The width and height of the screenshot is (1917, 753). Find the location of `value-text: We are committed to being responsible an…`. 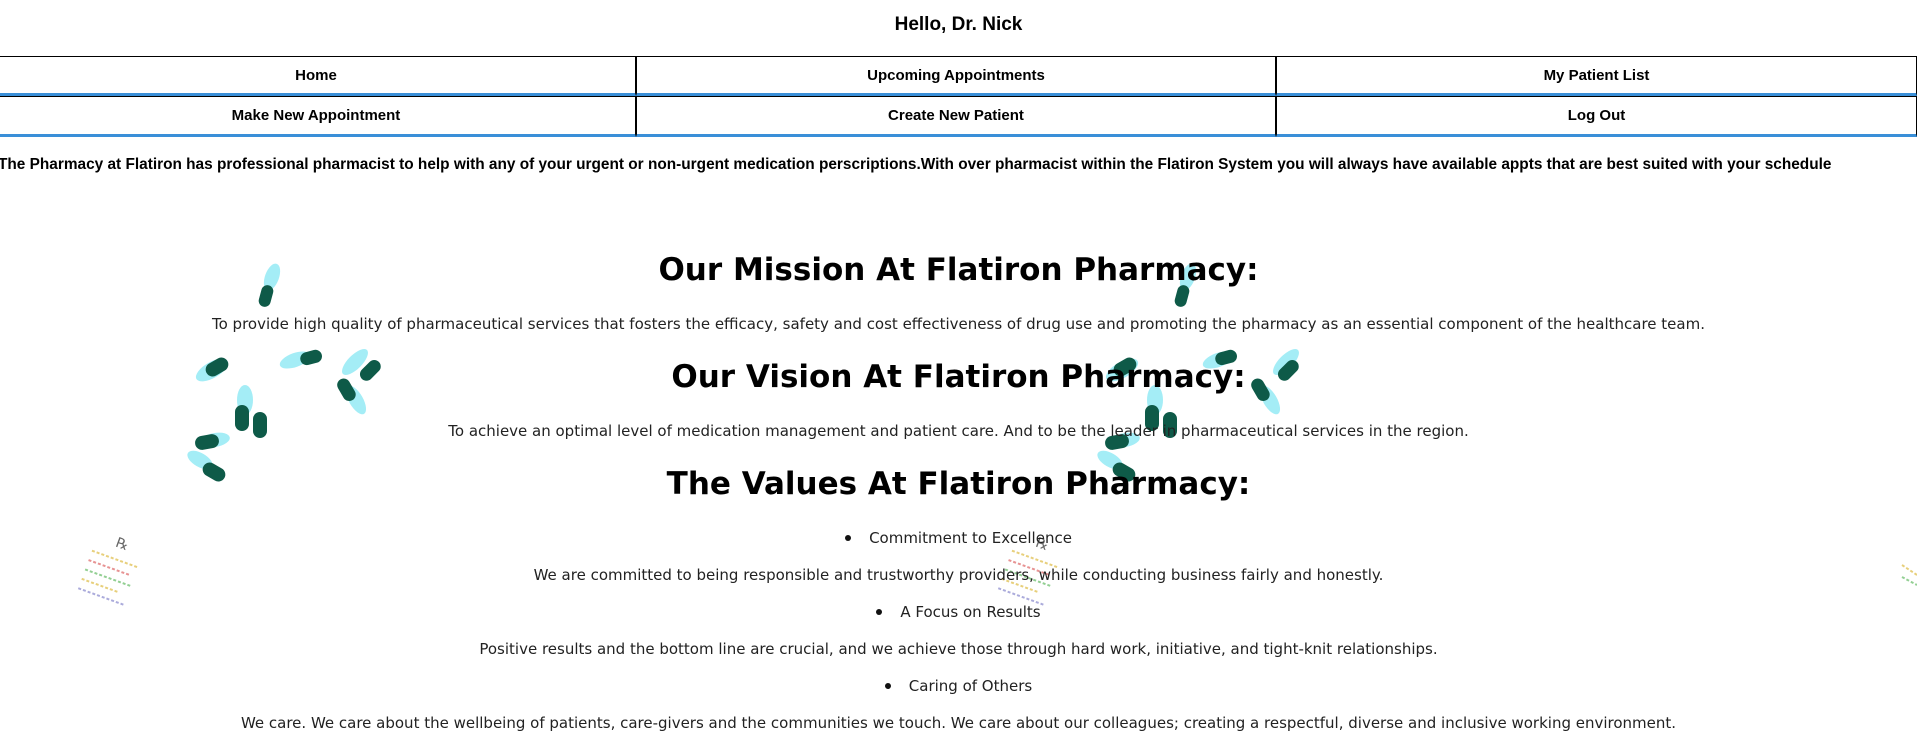

value-text: We are committed to being responsible an… is located at coordinates (958, 575).